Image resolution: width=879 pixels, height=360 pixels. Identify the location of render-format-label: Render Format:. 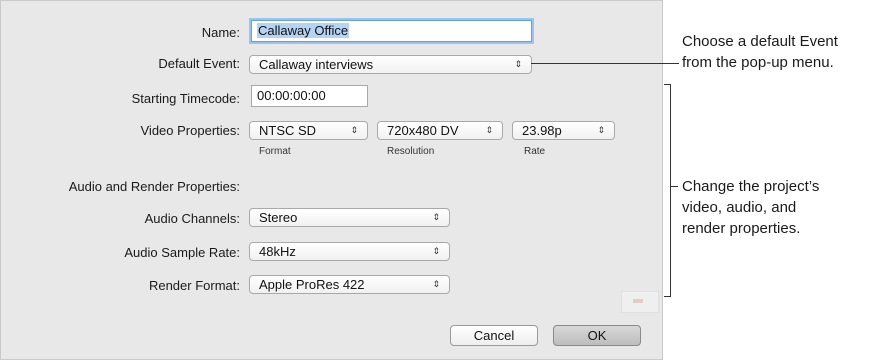
(194, 285).